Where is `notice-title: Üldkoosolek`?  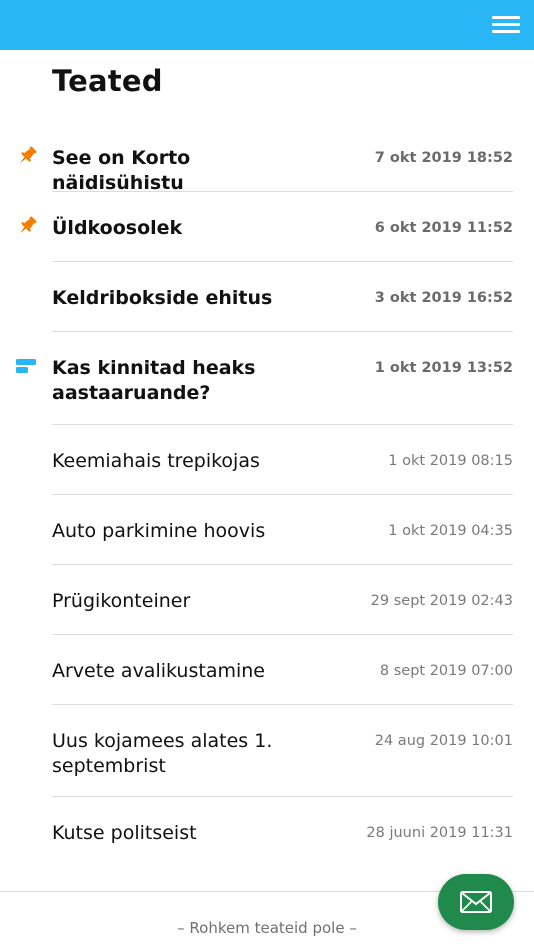
notice-title: Üldkoosolek is located at coordinates (117, 228).